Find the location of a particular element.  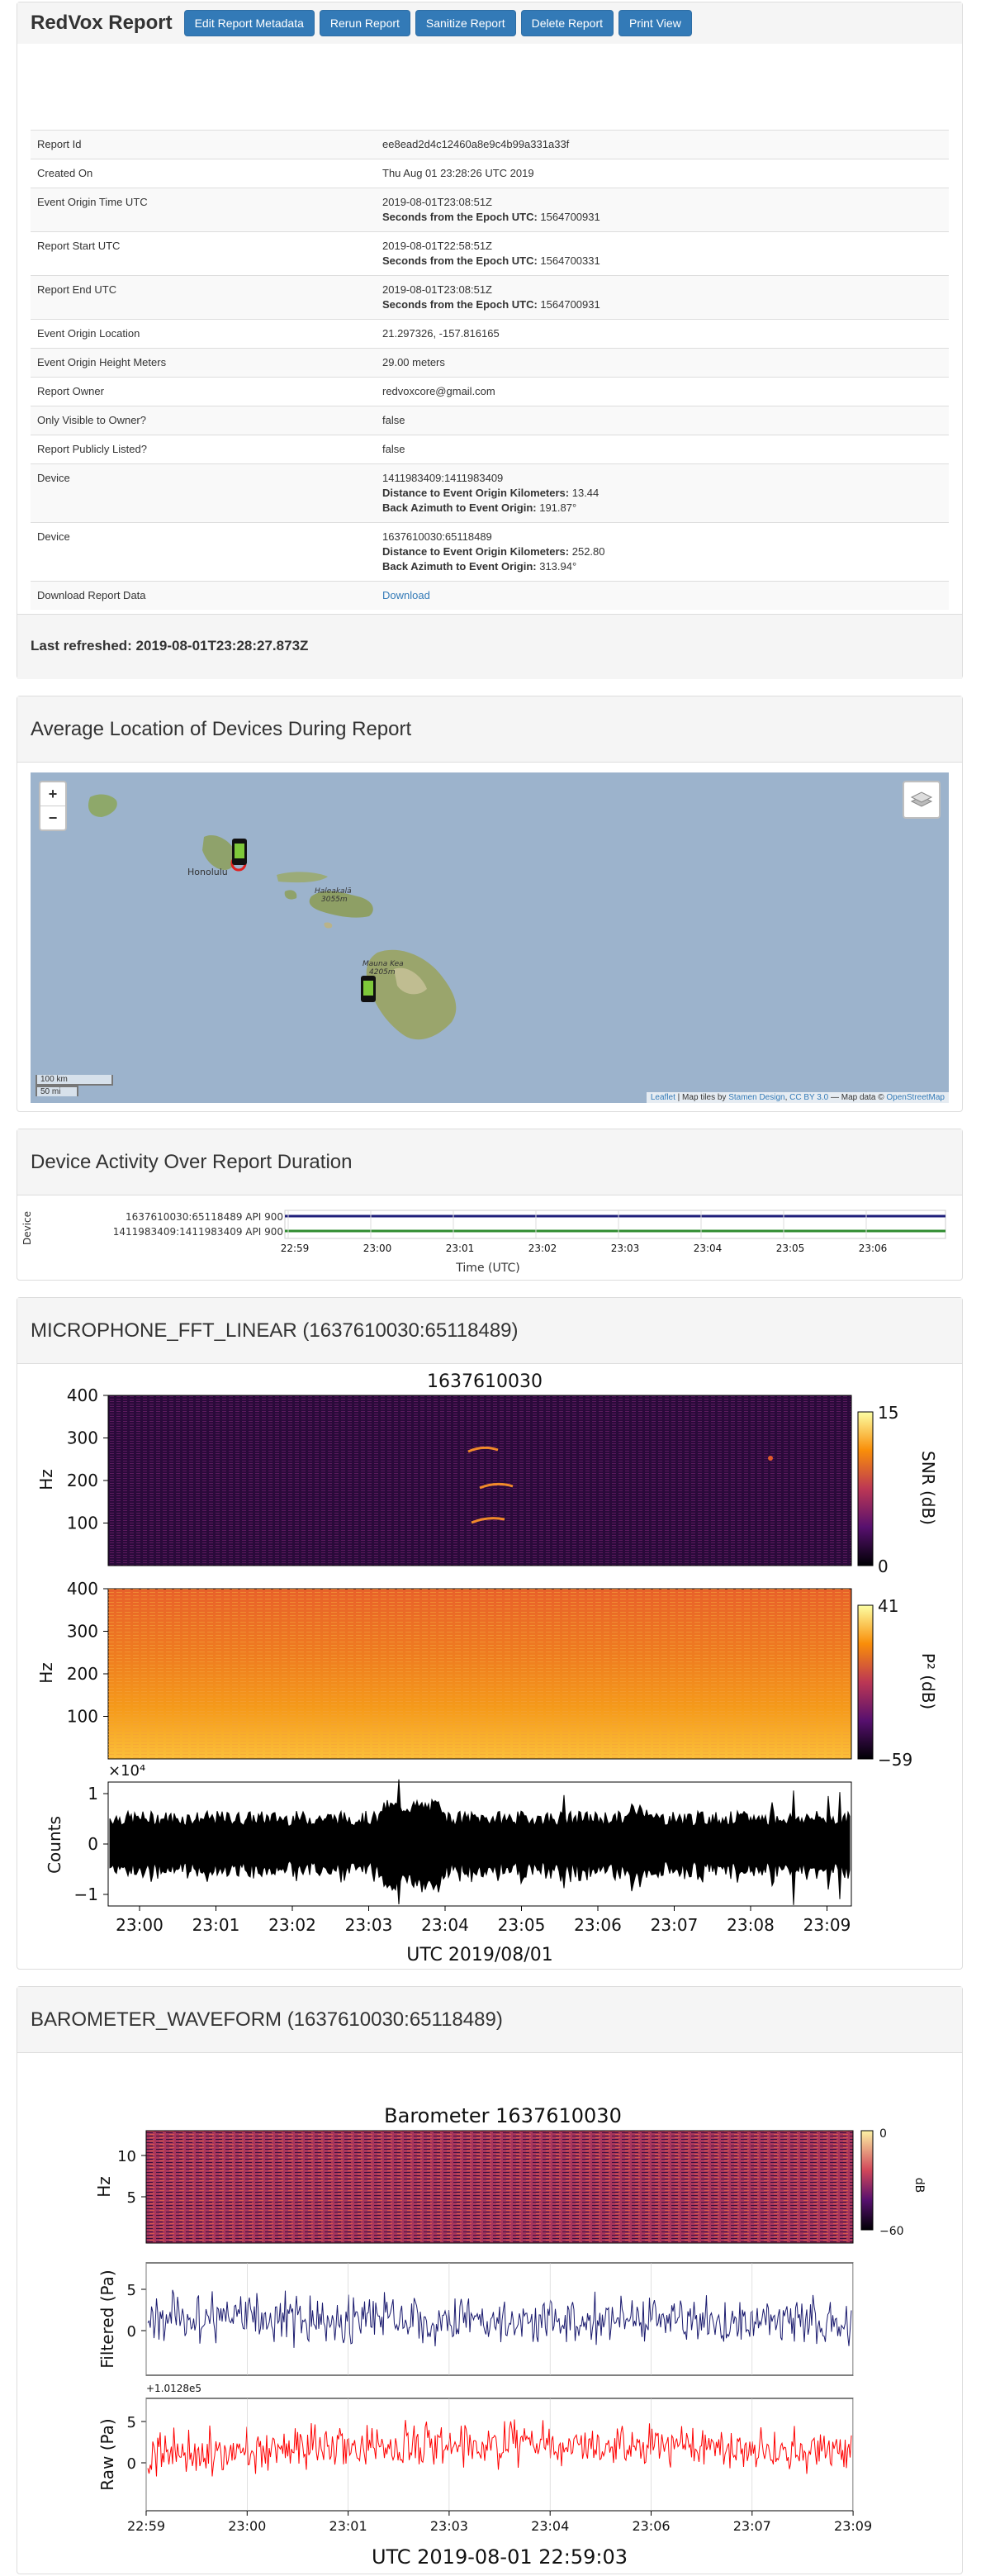

metadata-value: Thu Aug 01 23:28:26 UTC 2019 is located at coordinates (458, 173).